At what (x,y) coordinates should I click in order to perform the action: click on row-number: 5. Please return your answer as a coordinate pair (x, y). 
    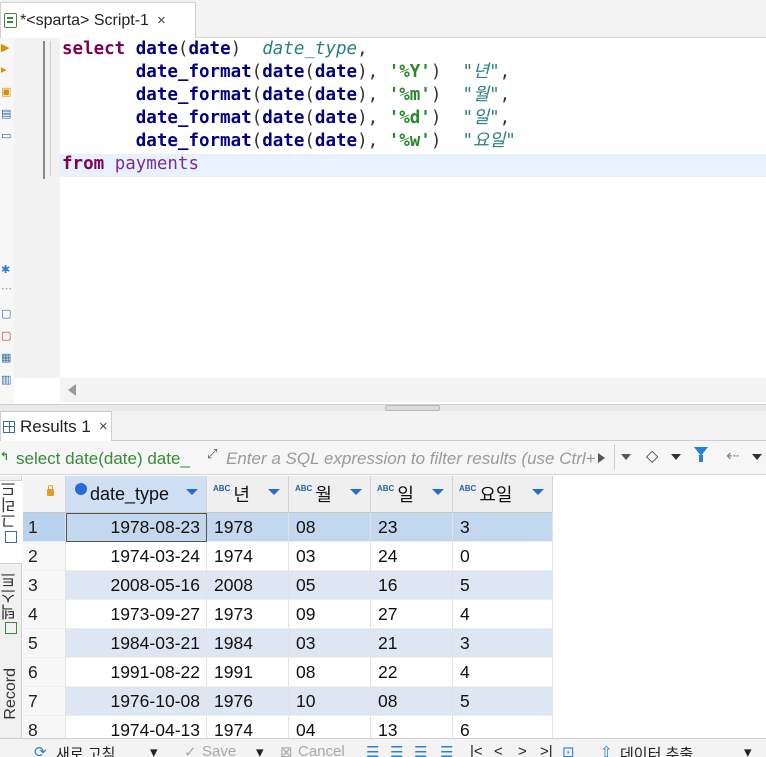
    Looking at the image, I should click on (44, 643).